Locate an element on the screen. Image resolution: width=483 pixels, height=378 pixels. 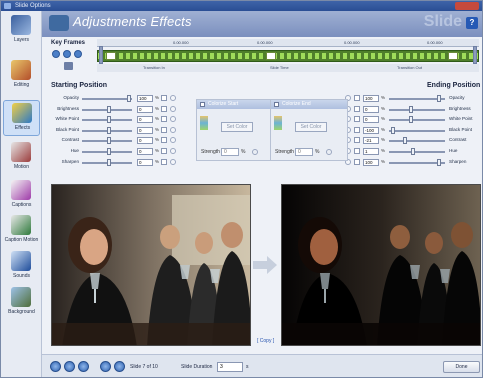
param-value-input: -100 is located at coordinates (371, 130).